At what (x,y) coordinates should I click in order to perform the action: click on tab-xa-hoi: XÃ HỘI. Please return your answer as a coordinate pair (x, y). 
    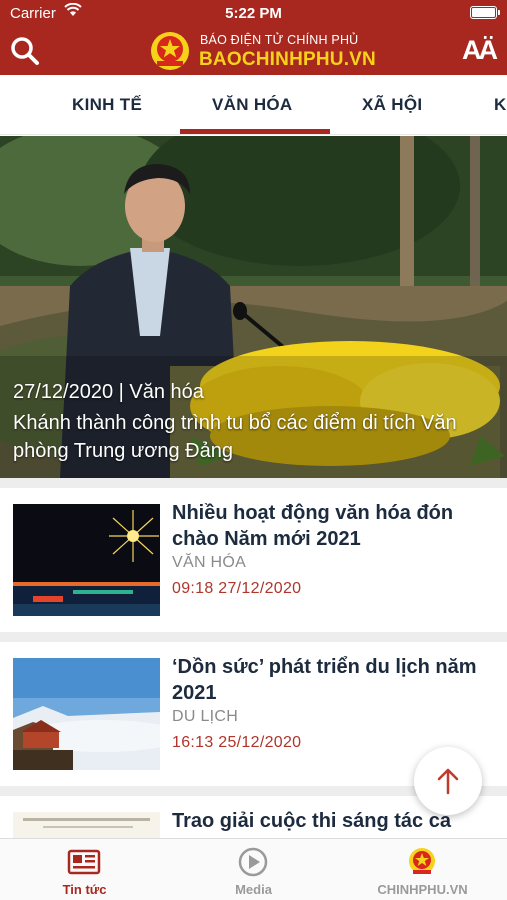
    Looking at the image, I should click on (392, 105).